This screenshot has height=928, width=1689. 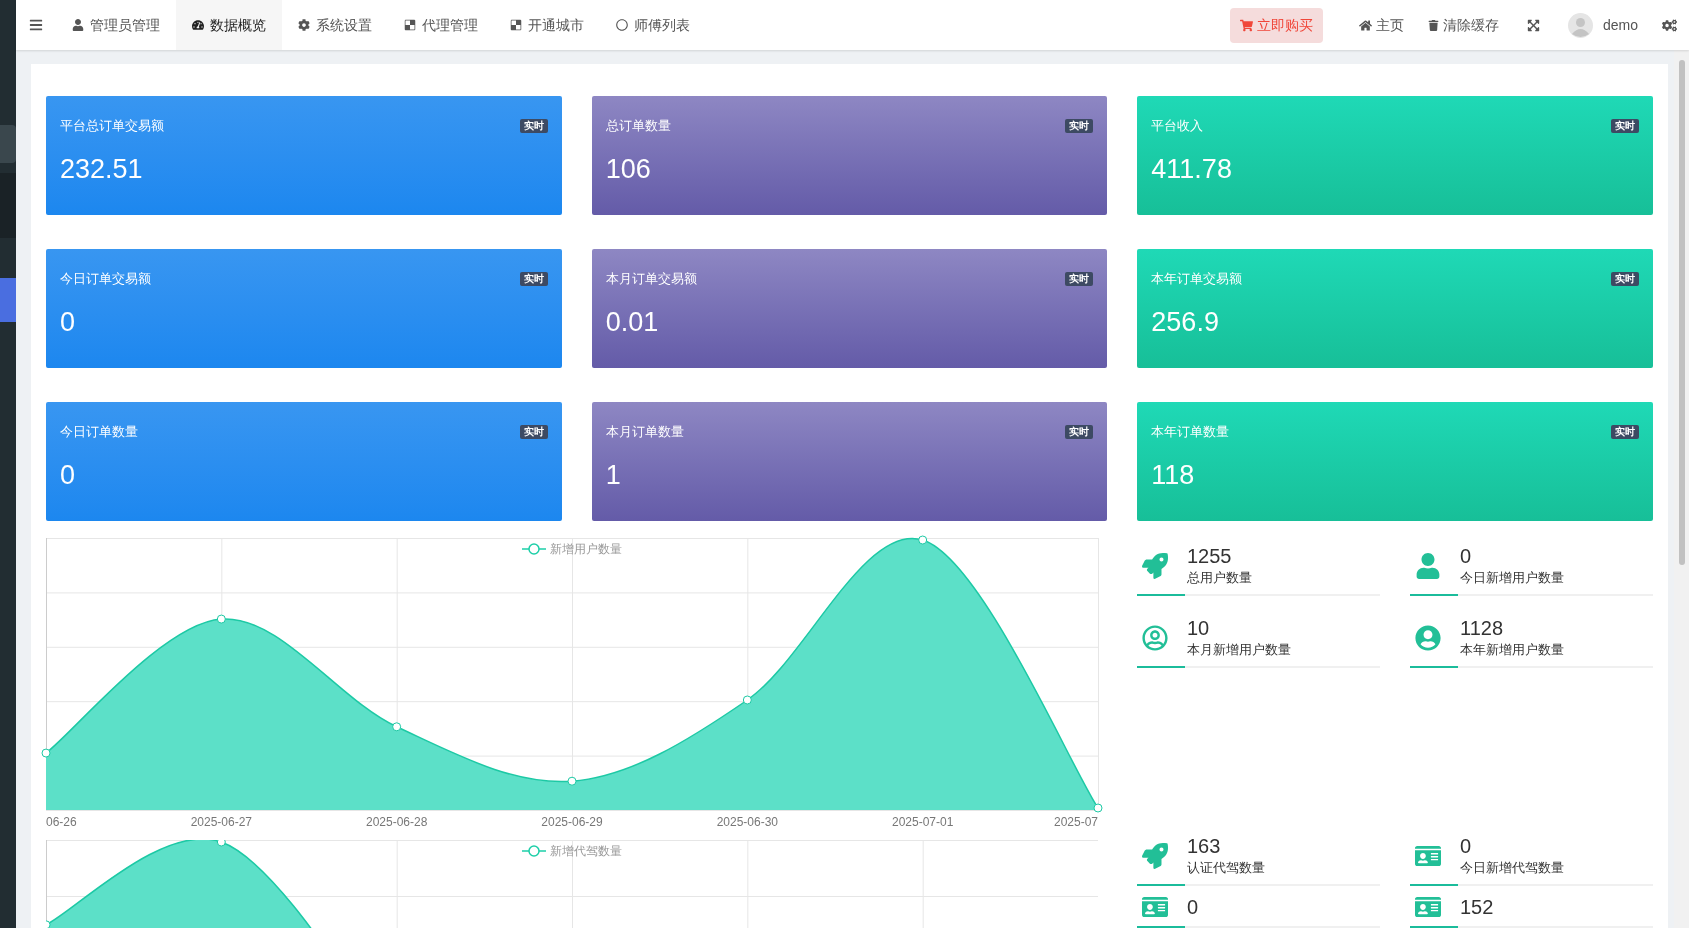 What do you see at coordinates (221, 822) in the screenshot?
I see `axis-label: 2025-06-27` at bounding box center [221, 822].